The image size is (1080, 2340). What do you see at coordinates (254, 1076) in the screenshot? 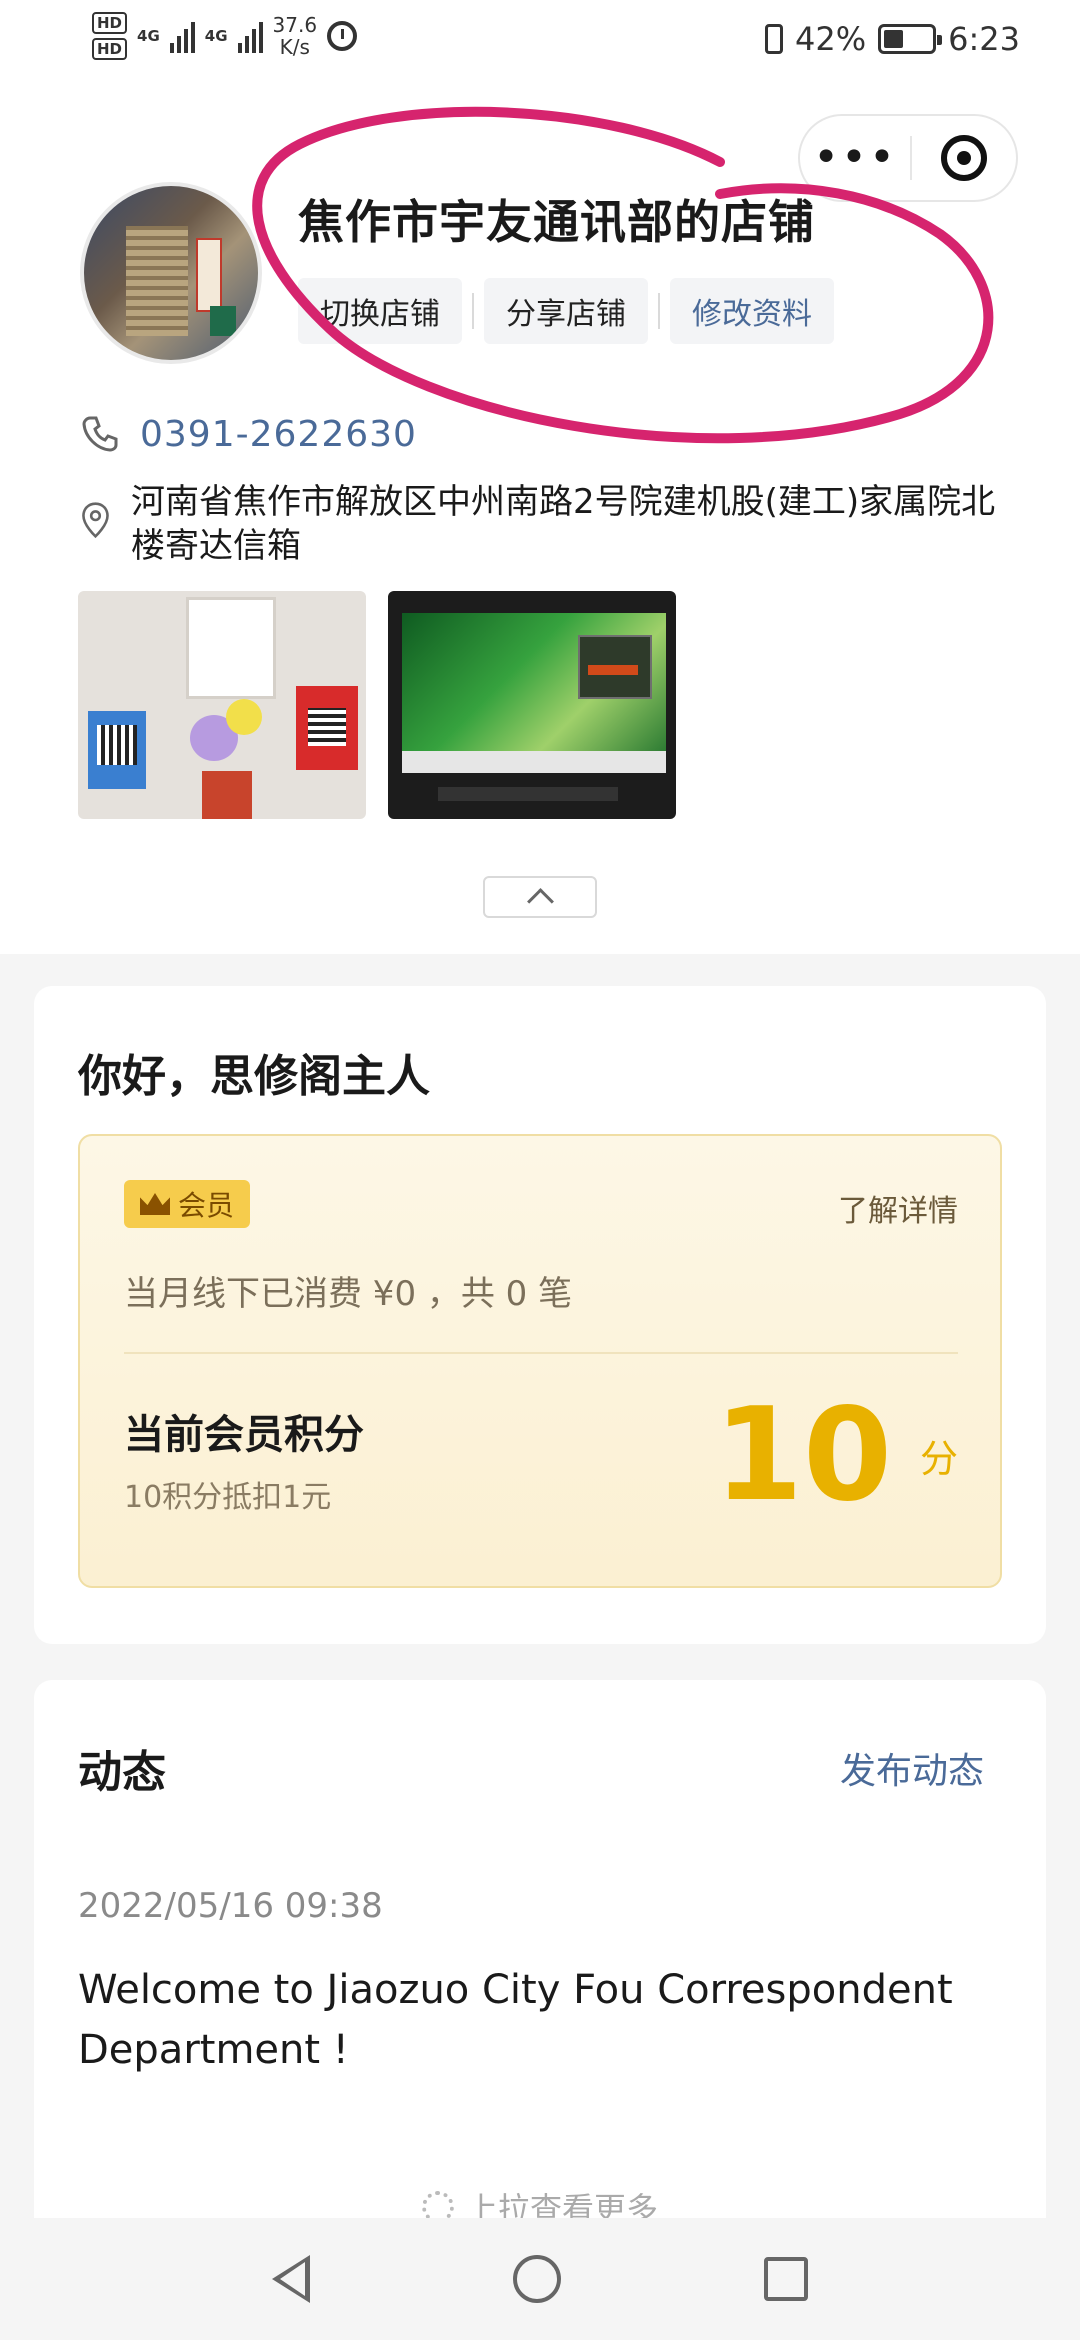
I see `greeting: 你好，思修阁主人` at bounding box center [254, 1076].